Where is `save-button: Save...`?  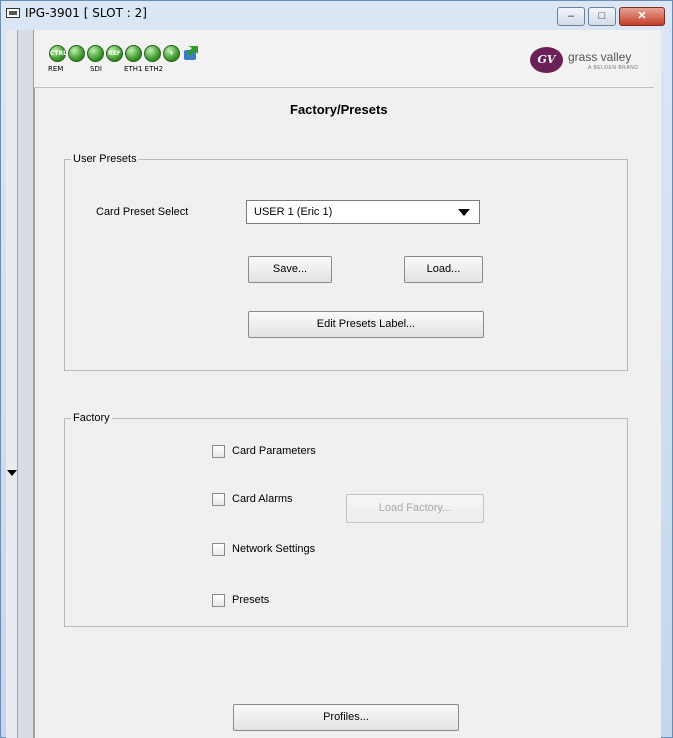 save-button: Save... is located at coordinates (290, 269).